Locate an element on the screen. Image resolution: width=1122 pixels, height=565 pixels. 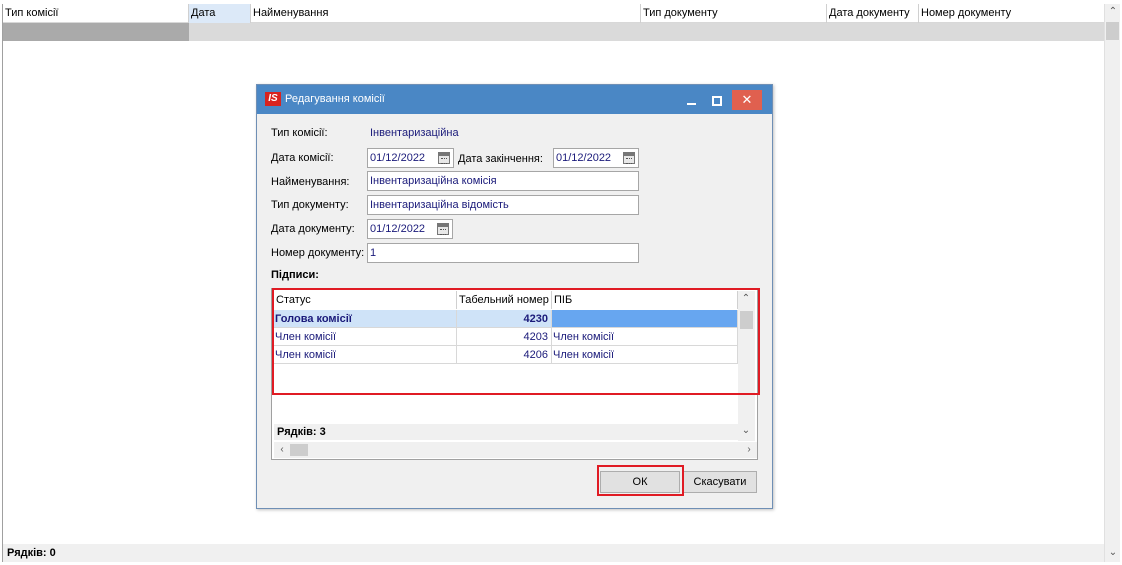
column-header-doc-type: Тип документу is located at coordinates (734, 13).